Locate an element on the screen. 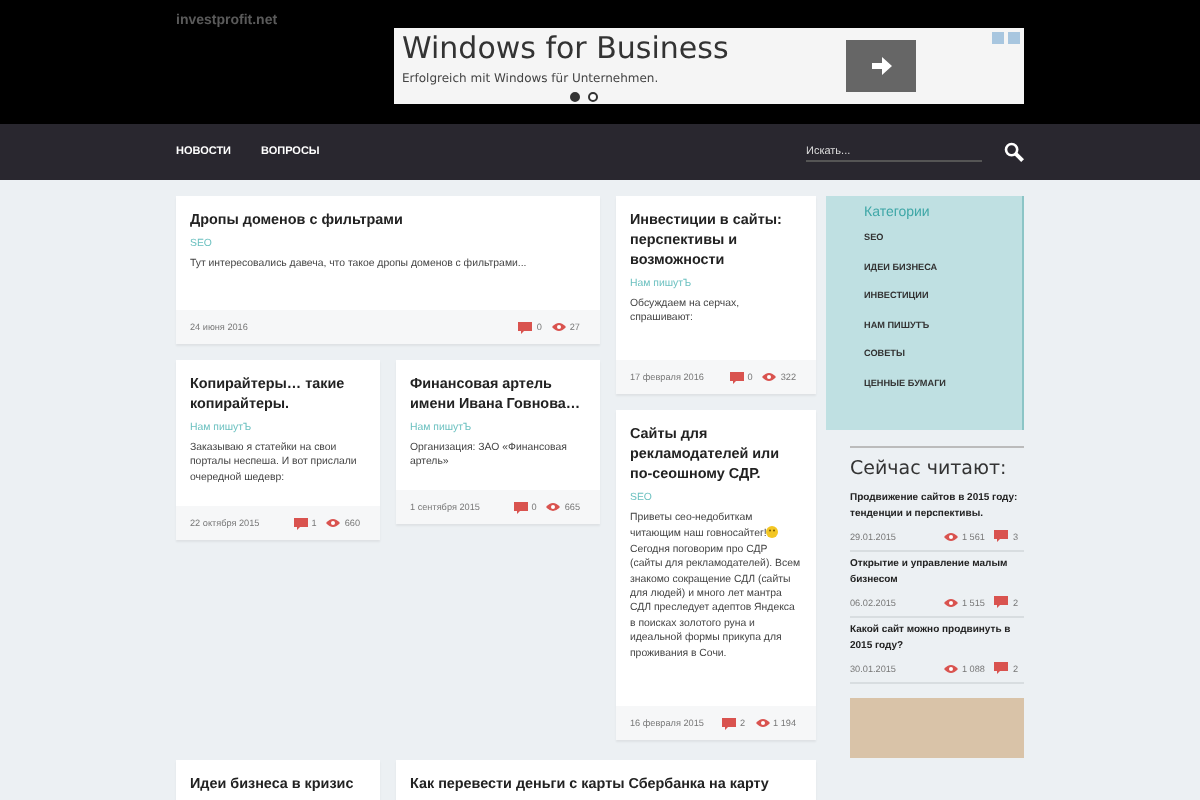  arrow-icon is located at coordinates (881, 66).